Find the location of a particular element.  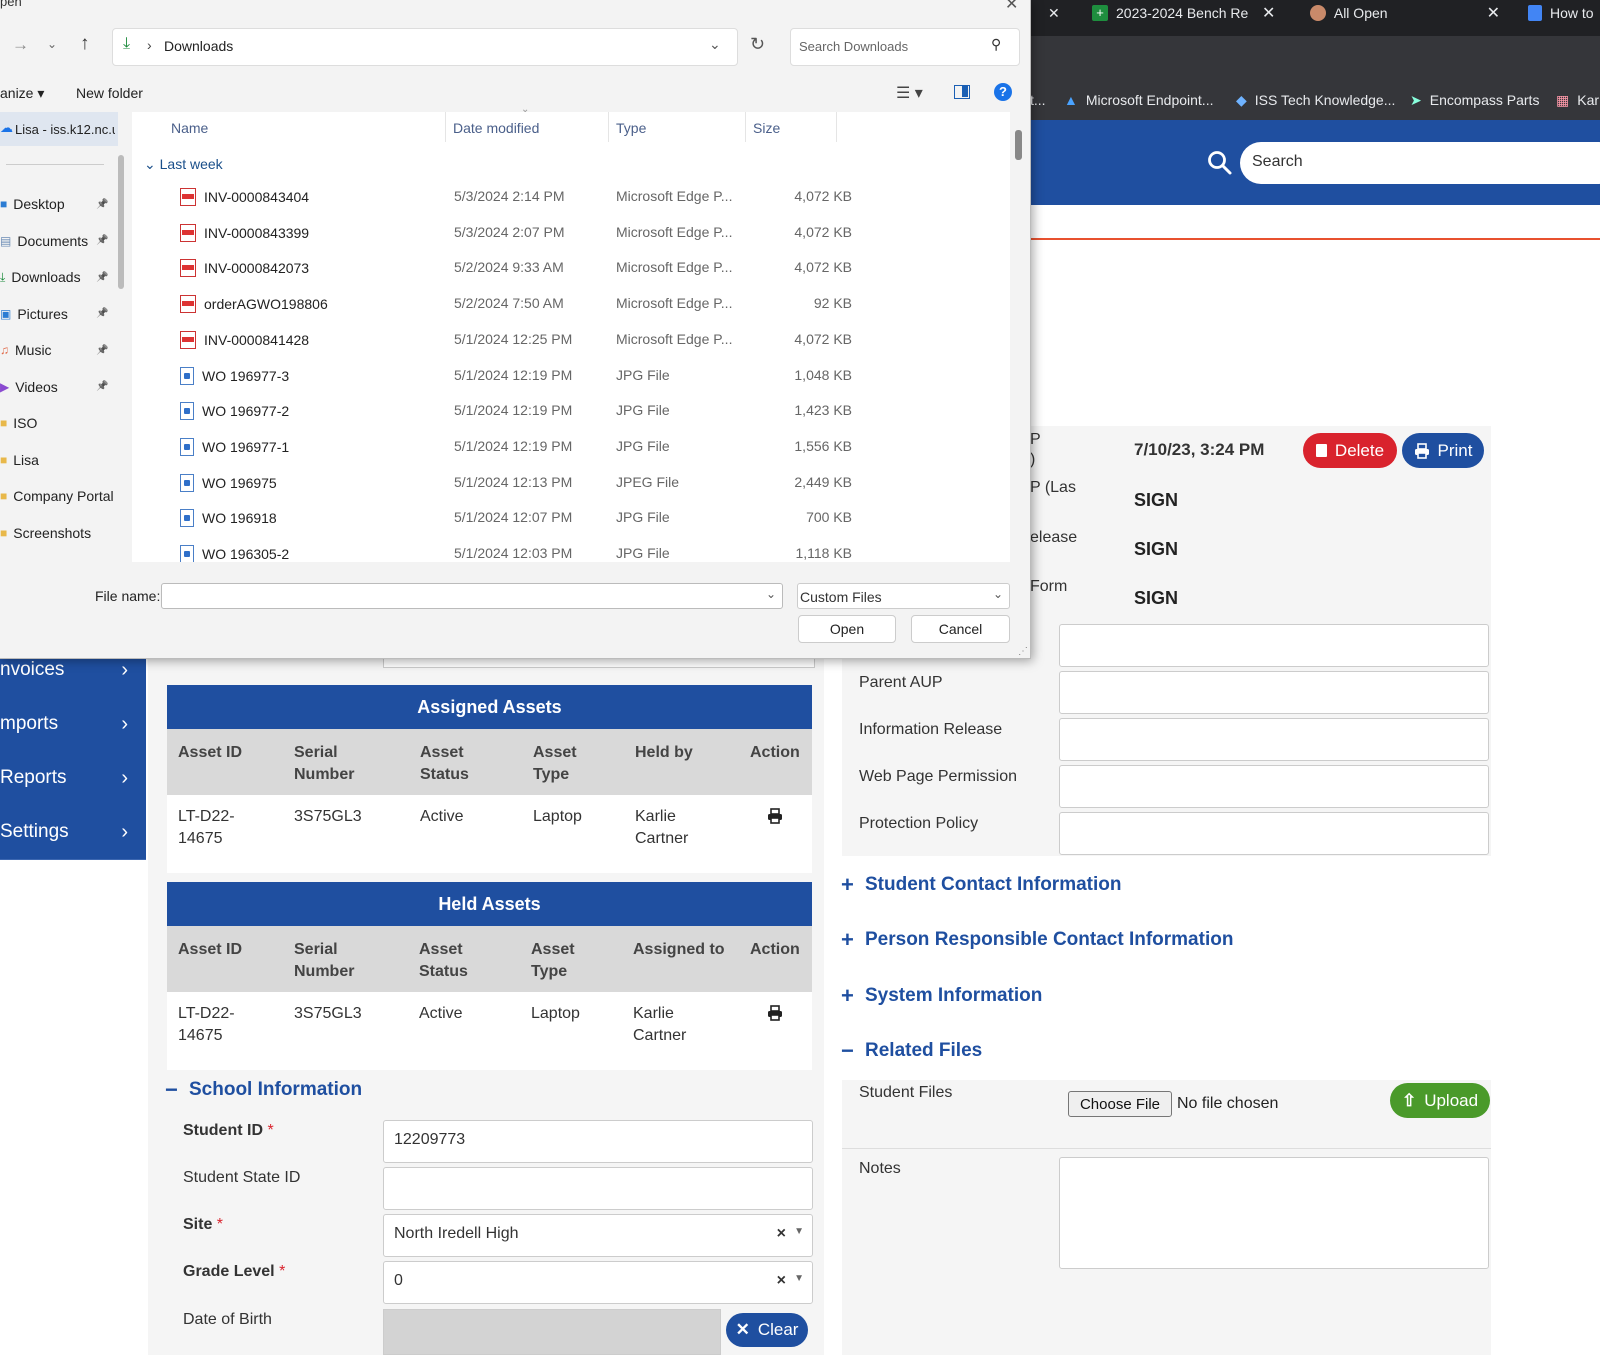

related-files-toggle: − Related Files is located at coordinates (911, 1051).